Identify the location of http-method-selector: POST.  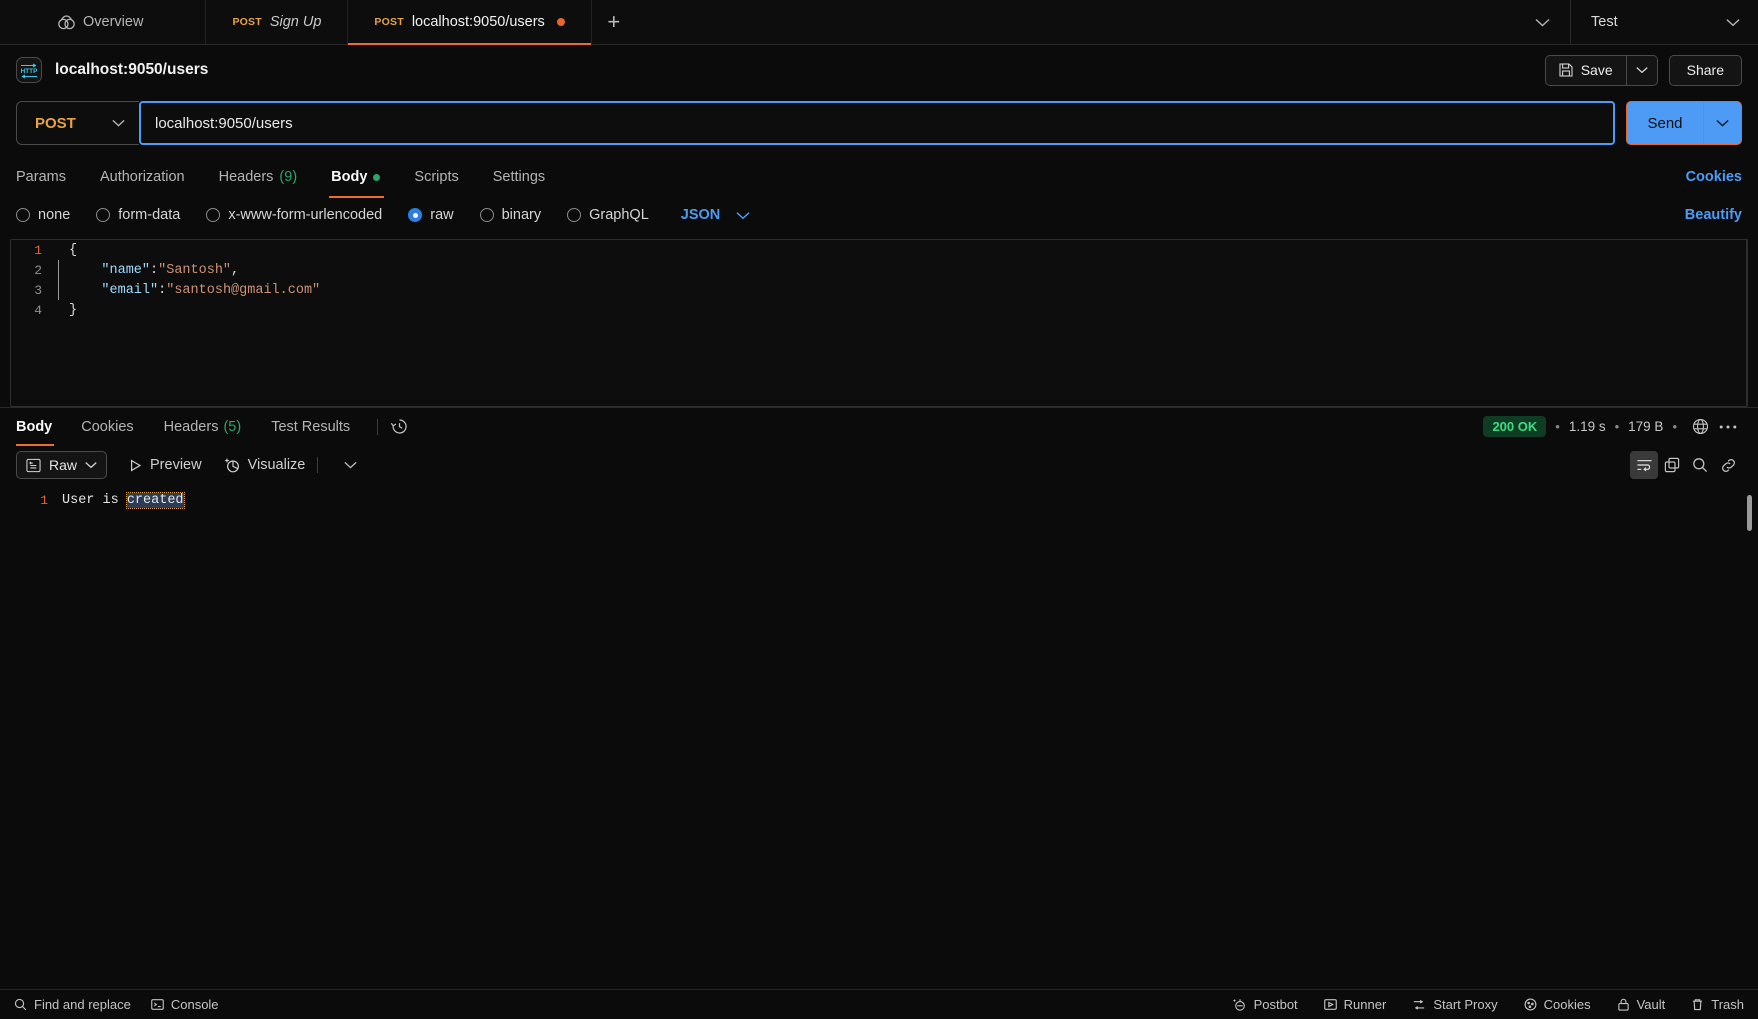
(77, 123).